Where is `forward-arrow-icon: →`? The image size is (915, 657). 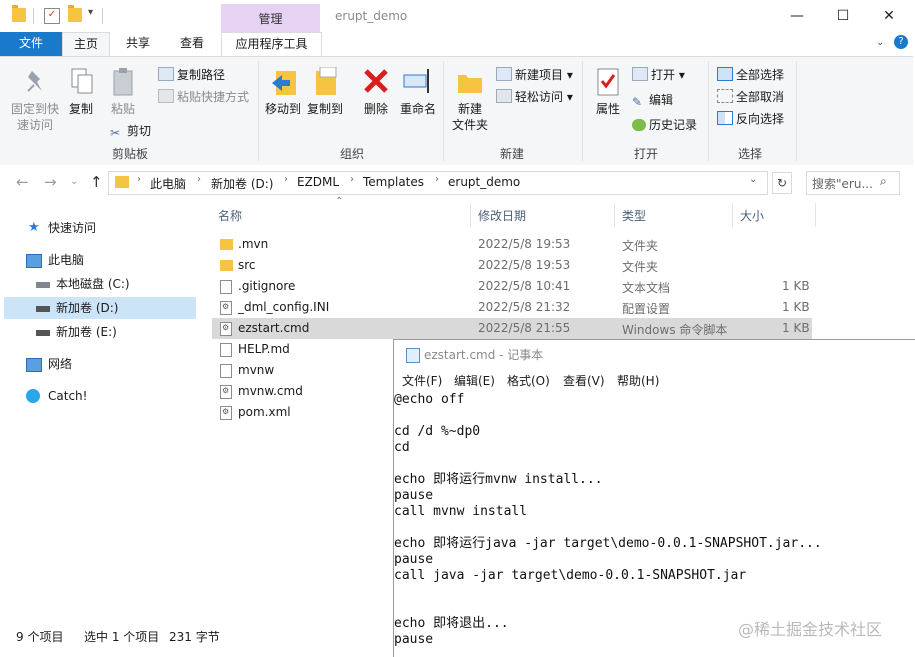
forward-arrow-icon: → is located at coordinates (50, 182).